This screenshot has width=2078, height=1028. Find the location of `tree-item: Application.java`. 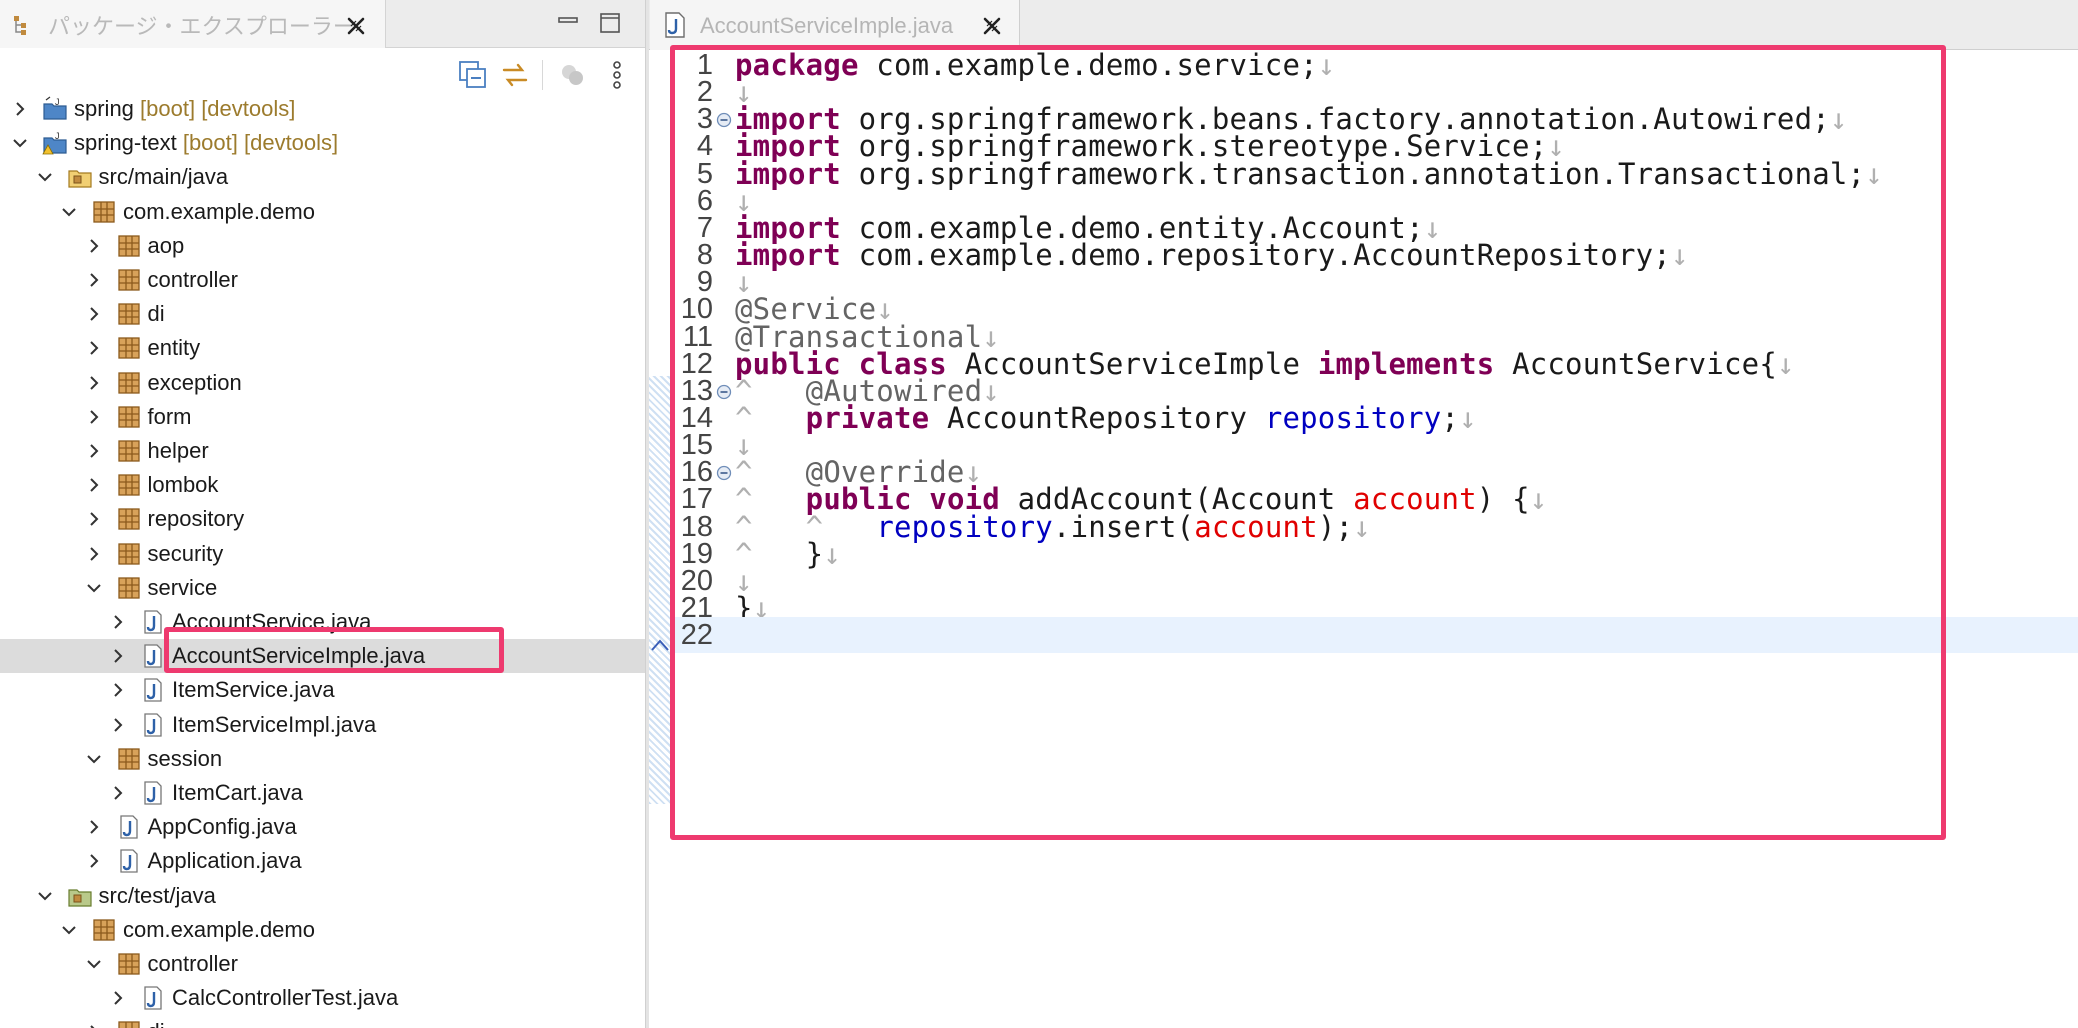

tree-item: Application.java is located at coordinates (322, 861).